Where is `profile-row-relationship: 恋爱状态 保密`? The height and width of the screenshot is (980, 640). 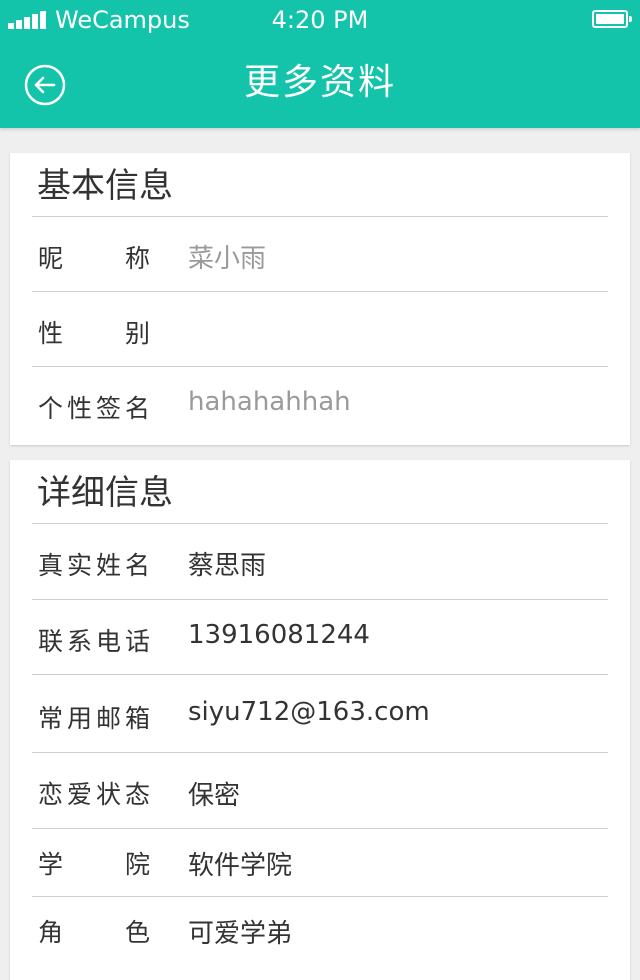
profile-row-relationship: 恋爱状态 保密 is located at coordinates (320, 790).